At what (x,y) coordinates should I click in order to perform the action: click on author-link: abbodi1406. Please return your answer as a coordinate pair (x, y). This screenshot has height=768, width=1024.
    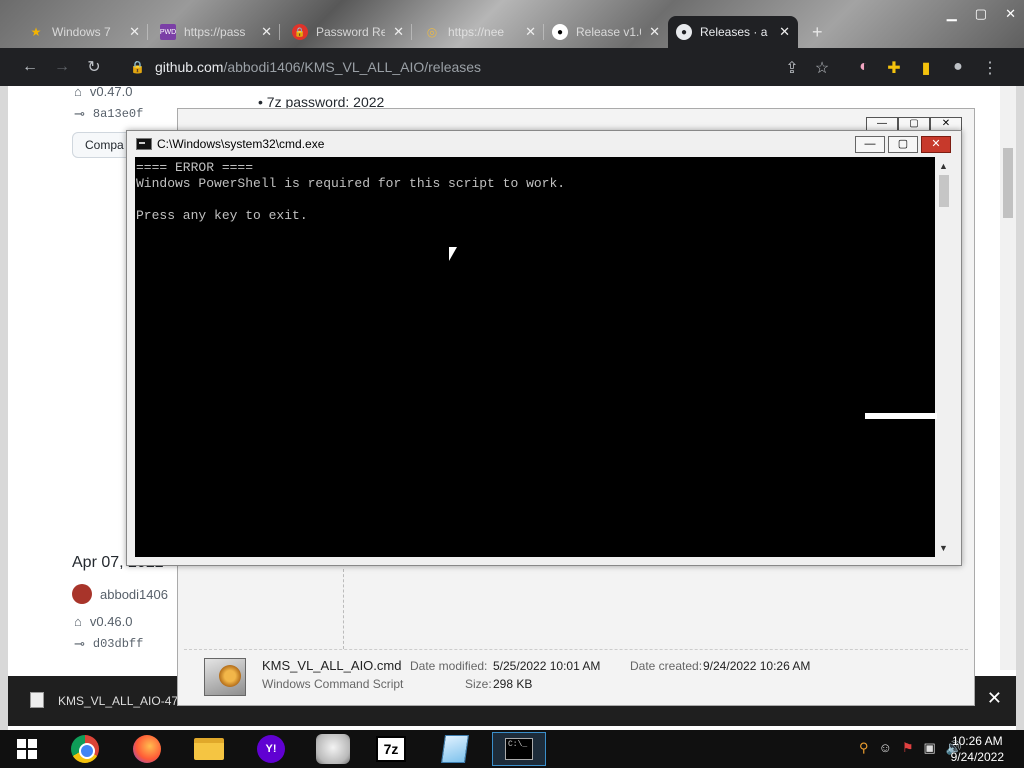
    Looking at the image, I should click on (134, 594).